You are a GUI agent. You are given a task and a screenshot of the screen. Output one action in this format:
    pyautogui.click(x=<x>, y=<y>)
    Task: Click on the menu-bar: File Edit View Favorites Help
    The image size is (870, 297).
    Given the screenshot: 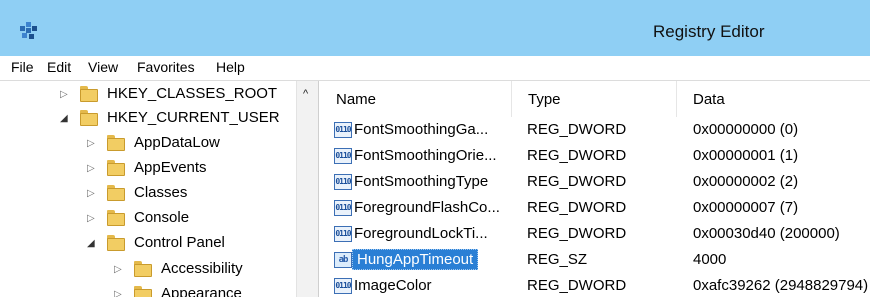 What is the action you would take?
    pyautogui.click(x=435, y=68)
    